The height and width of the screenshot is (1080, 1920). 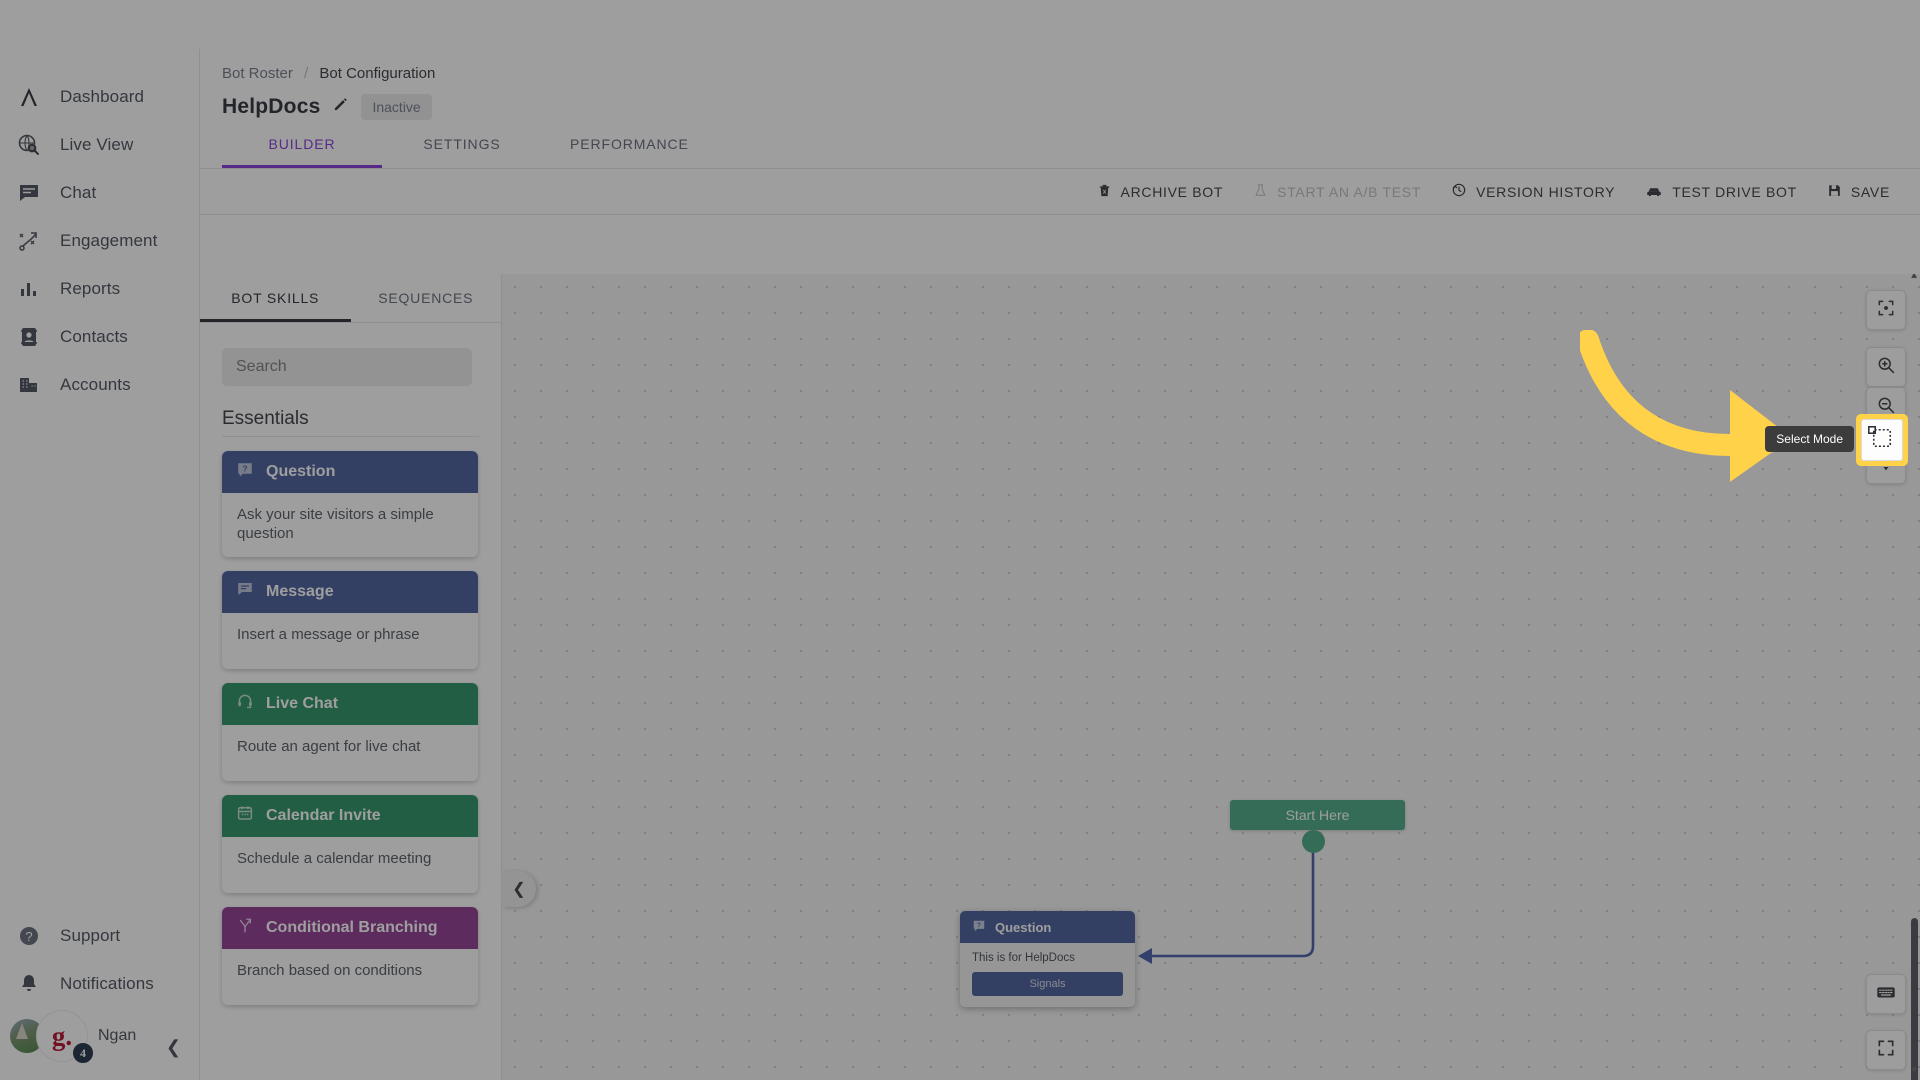 What do you see at coordinates (107, 983) in the screenshot?
I see `sidebar-item-label: Notifications` at bounding box center [107, 983].